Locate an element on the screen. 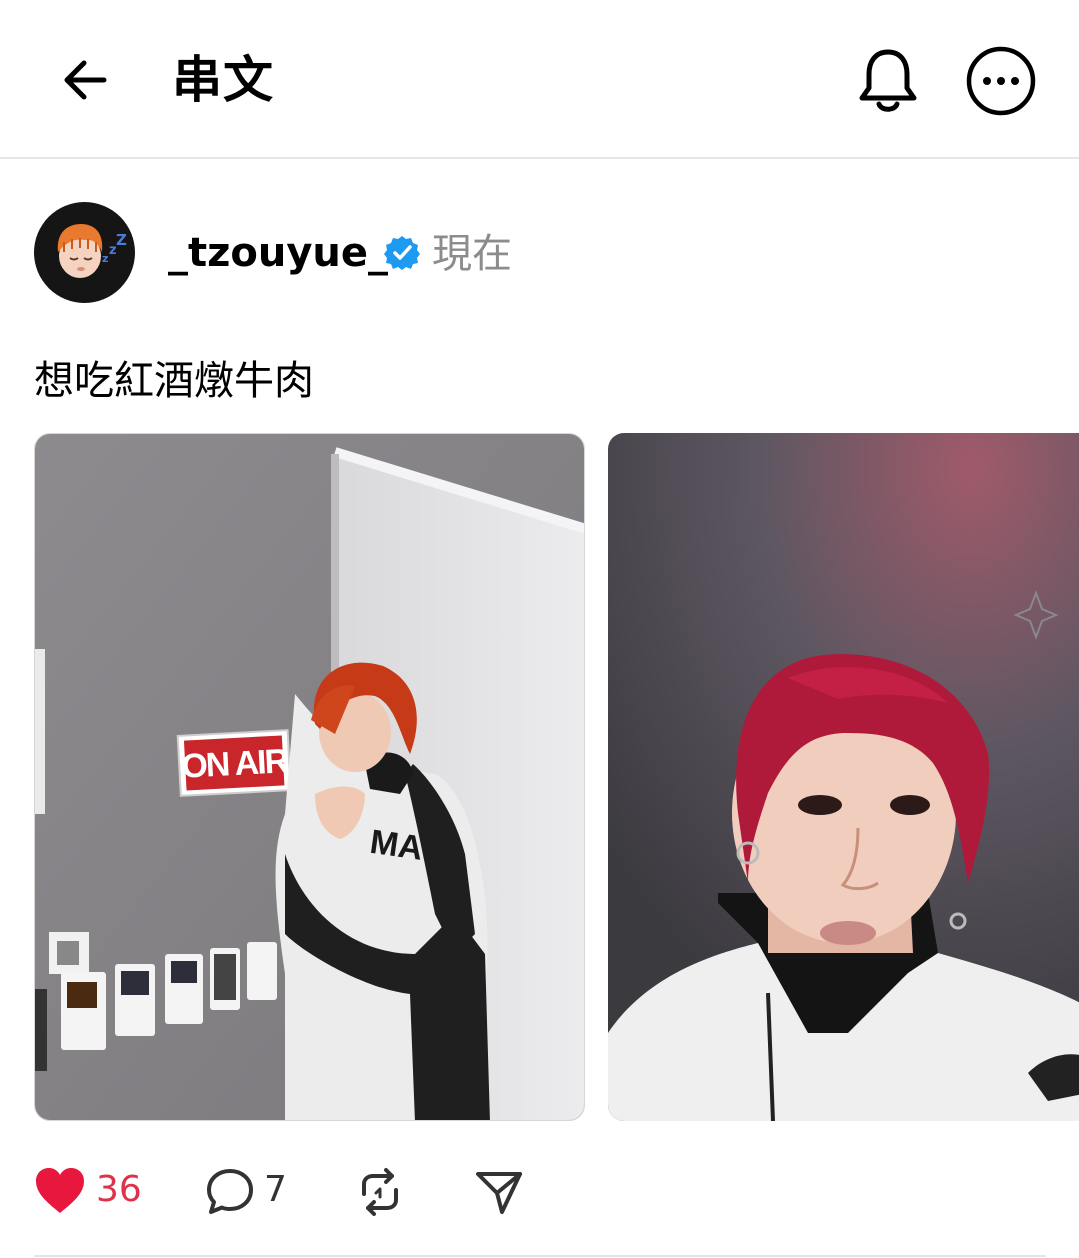 Image resolution: width=1079 pixels, height=1258 pixels. arrow-left-icon is located at coordinates (85, 80).